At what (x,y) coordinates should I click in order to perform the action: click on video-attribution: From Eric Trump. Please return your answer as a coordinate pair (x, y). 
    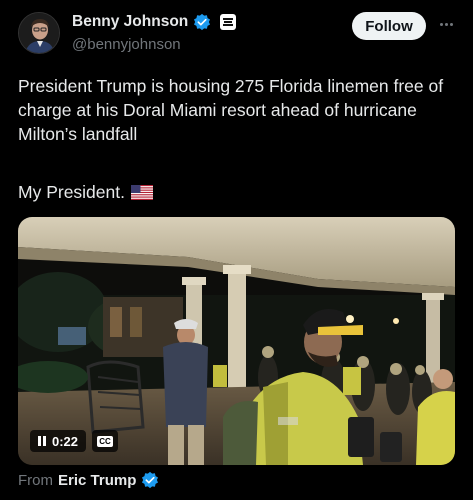
    Looking at the image, I should click on (88, 480).